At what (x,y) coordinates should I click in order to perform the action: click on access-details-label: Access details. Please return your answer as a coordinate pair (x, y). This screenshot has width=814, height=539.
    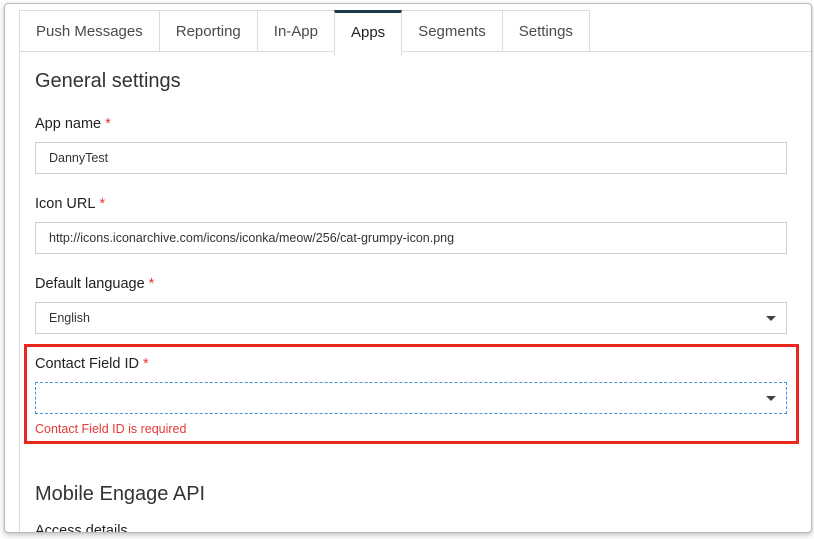
    Looking at the image, I should click on (81, 528).